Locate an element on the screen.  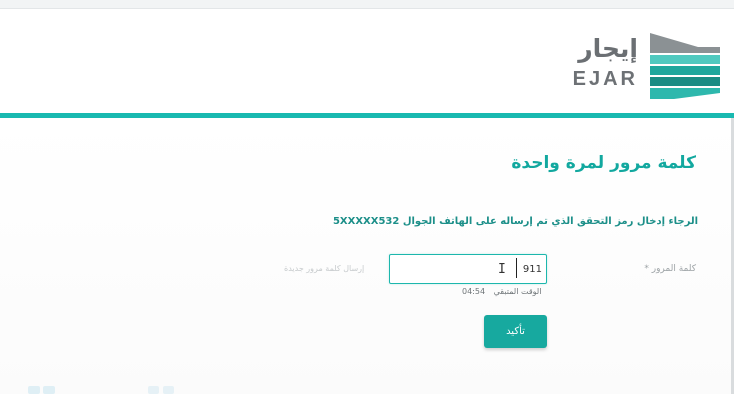
resend-password-link: إرسال كلمة مرور جديدة is located at coordinates (324, 268).